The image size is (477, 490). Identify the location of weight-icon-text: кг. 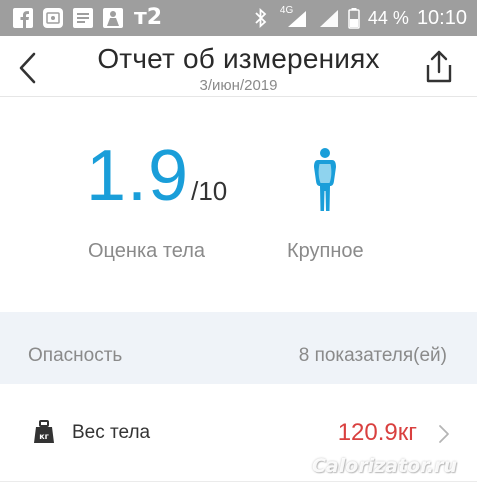
(44, 436).